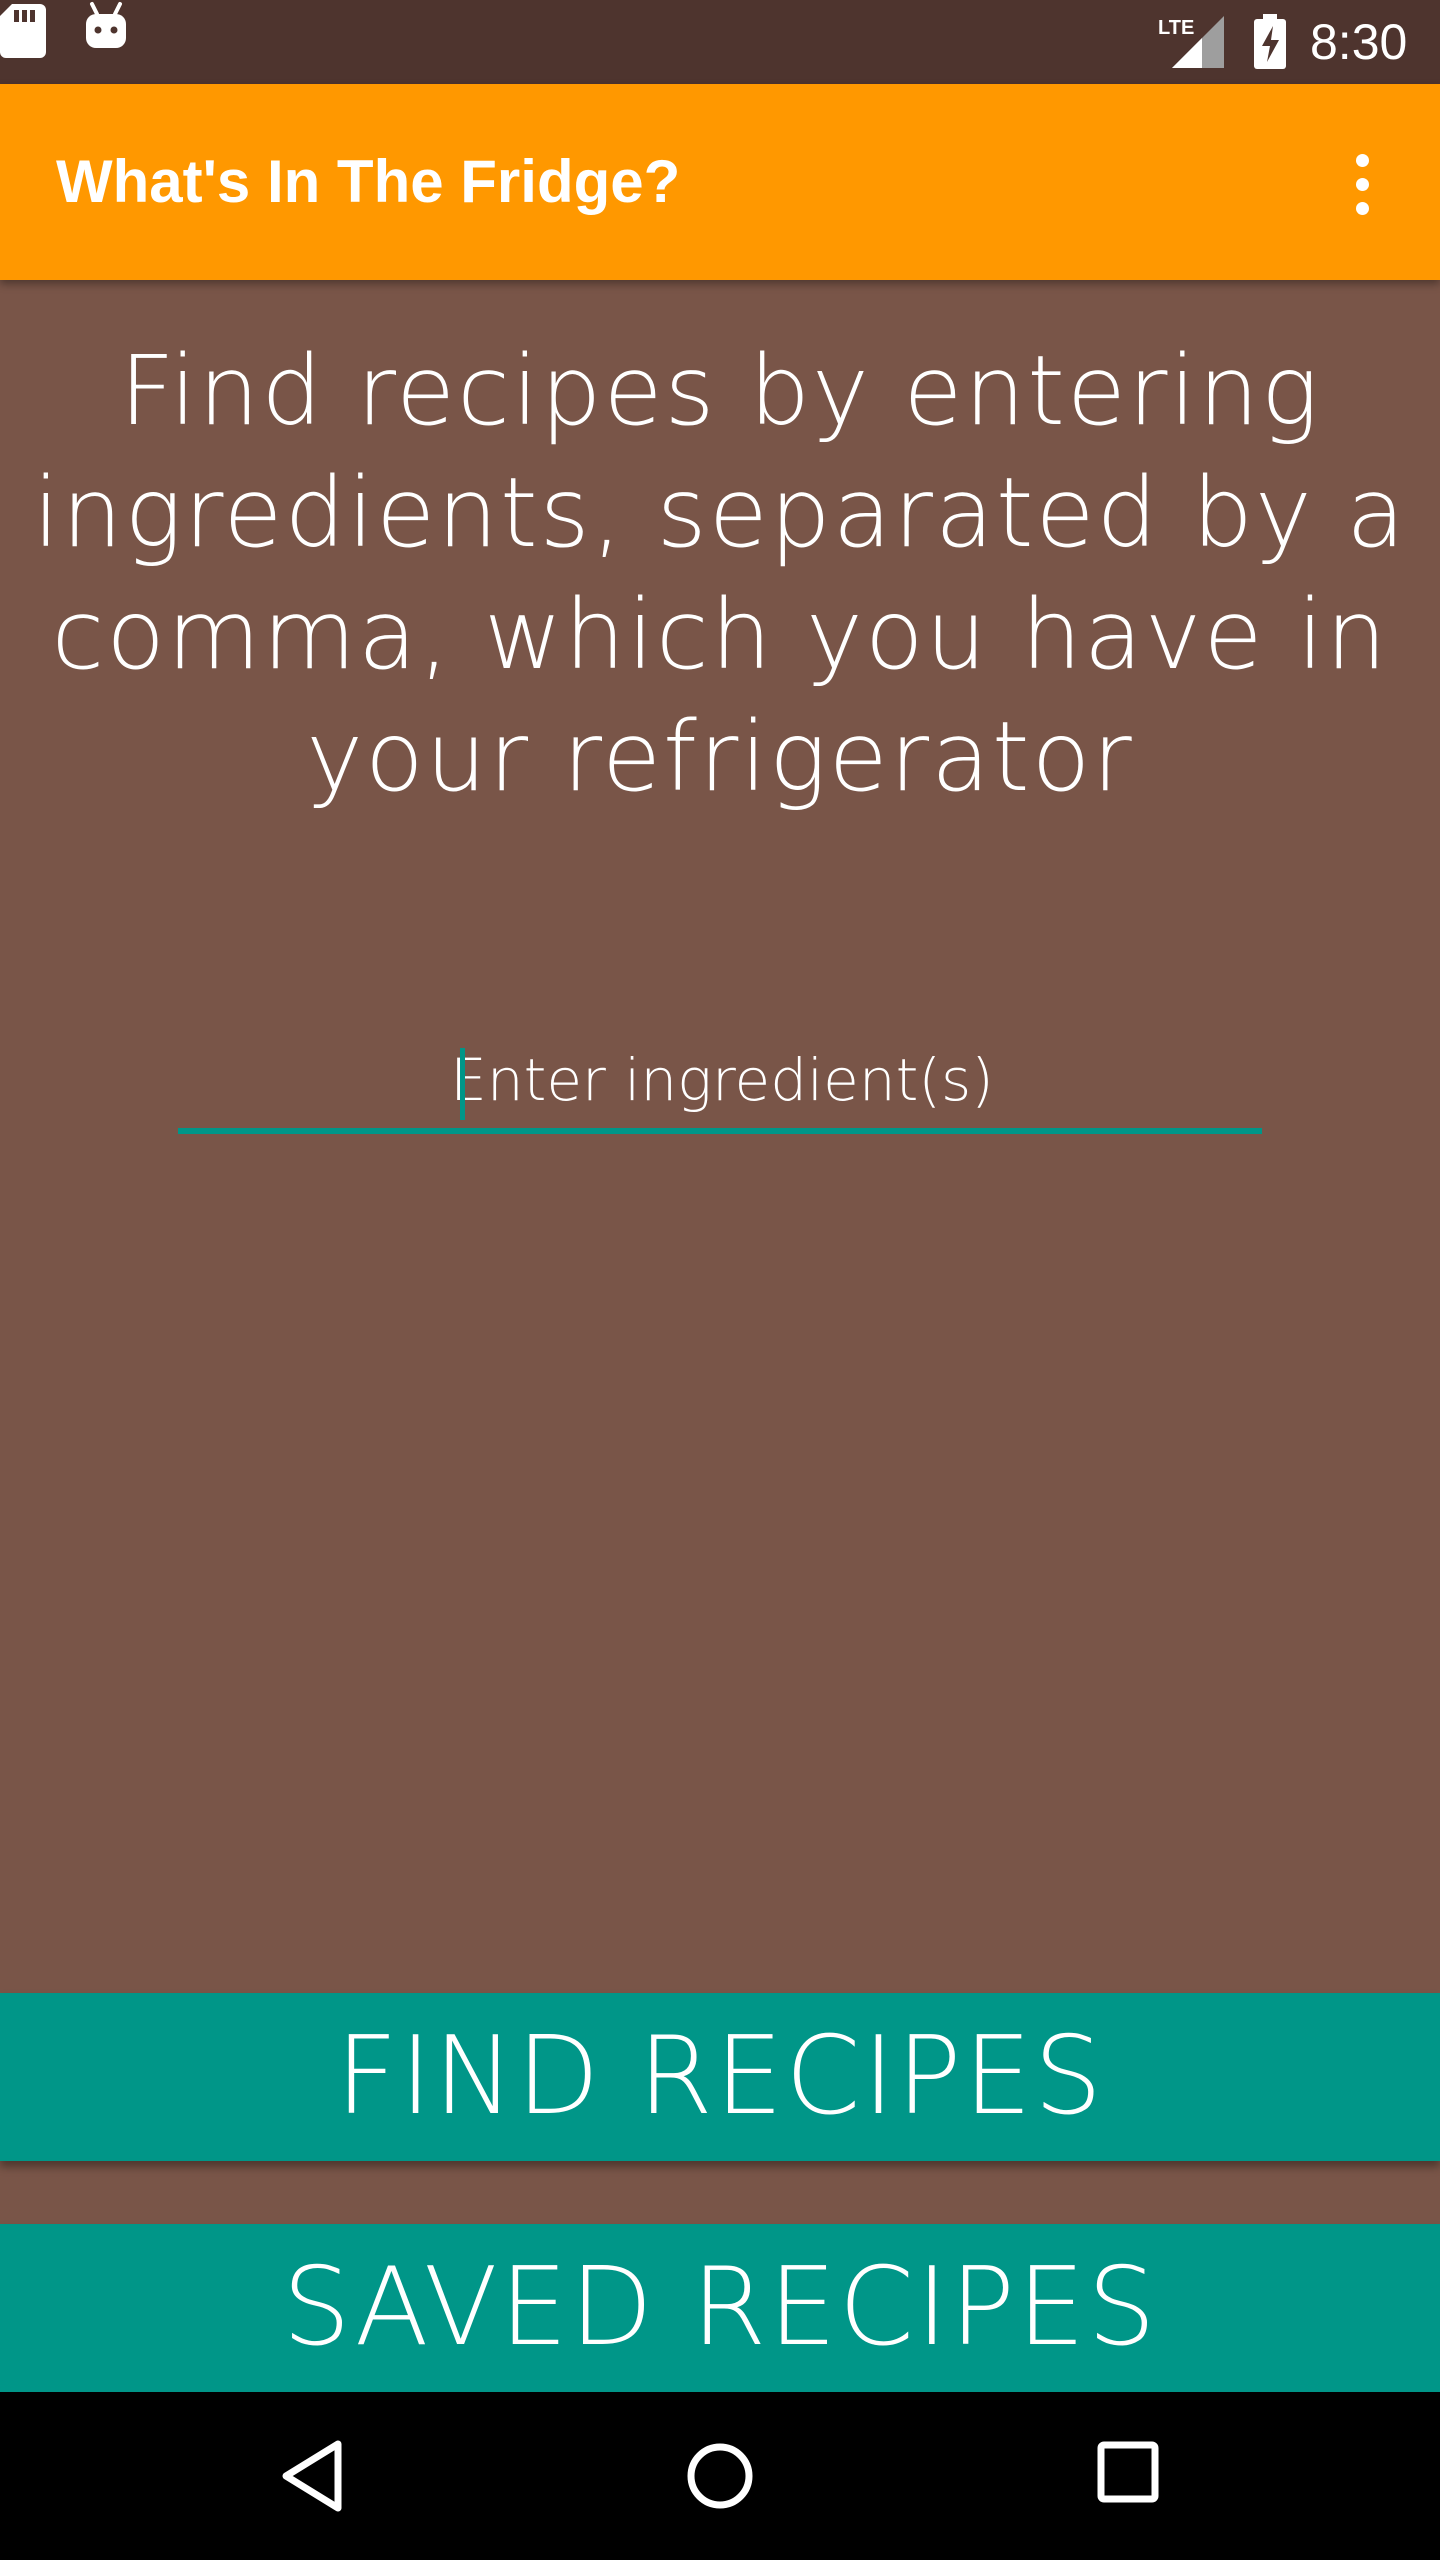 The height and width of the screenshot is (2560, 1440). What do you see at coordinates (720, 42) in the screenshot?
I see `status-bar: LTE 8:30` at bounding box center [720, 42].